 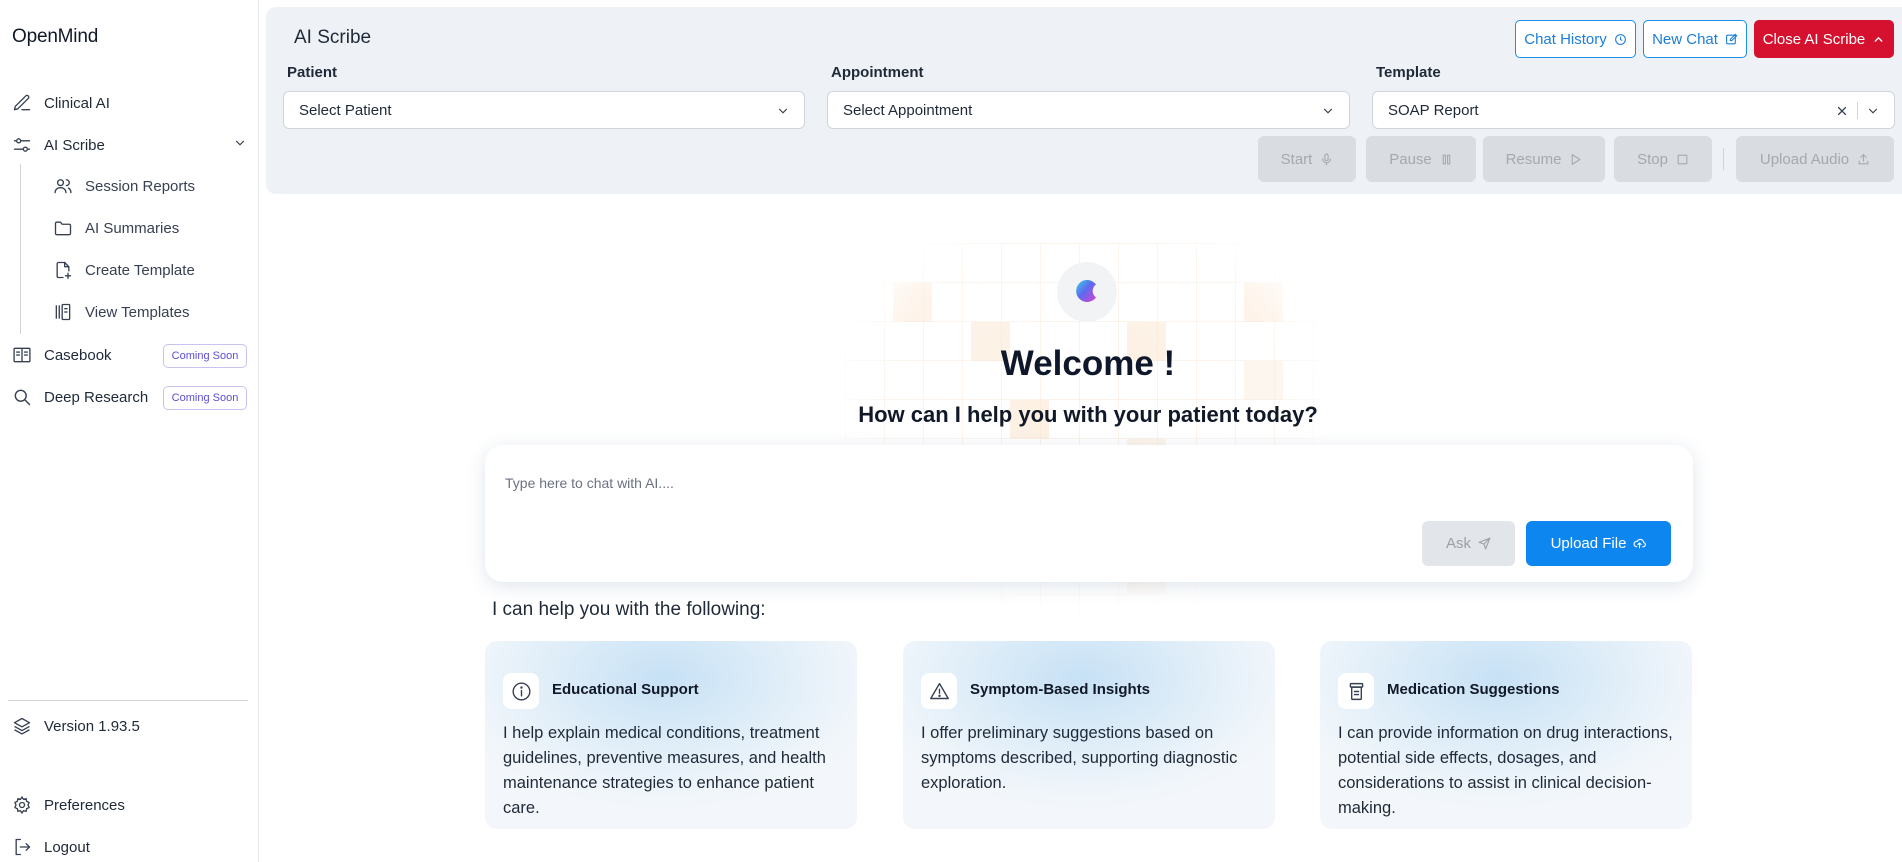 I want to click on sidebar-subitem-label: View Templates, so click(x=137, y=312).